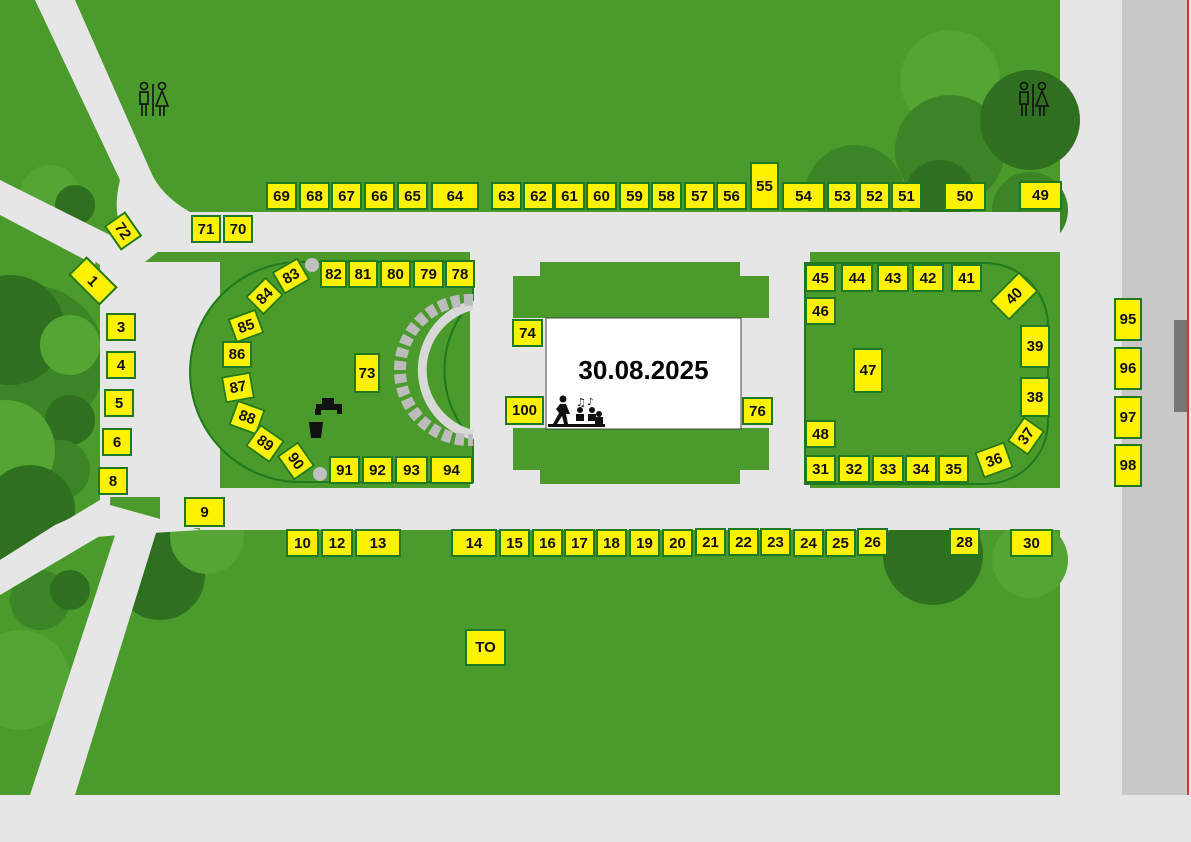  Describe the element at coordinates (840, 543) in the screenshot. I see `stall-25: 25` at that location.